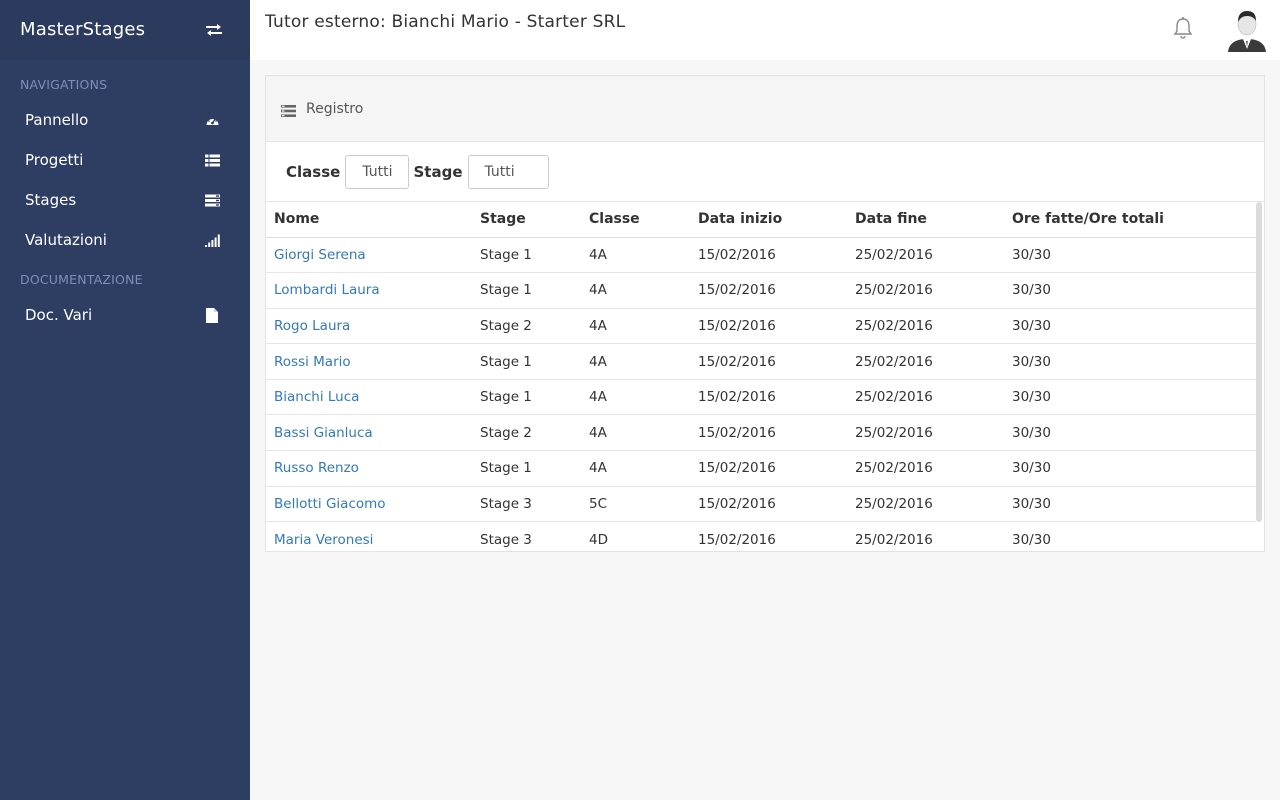  What do you see at coordinates (635, 536) in the screenshot?
I see `classe-cell: 4D` at bounding box center [635, 536].